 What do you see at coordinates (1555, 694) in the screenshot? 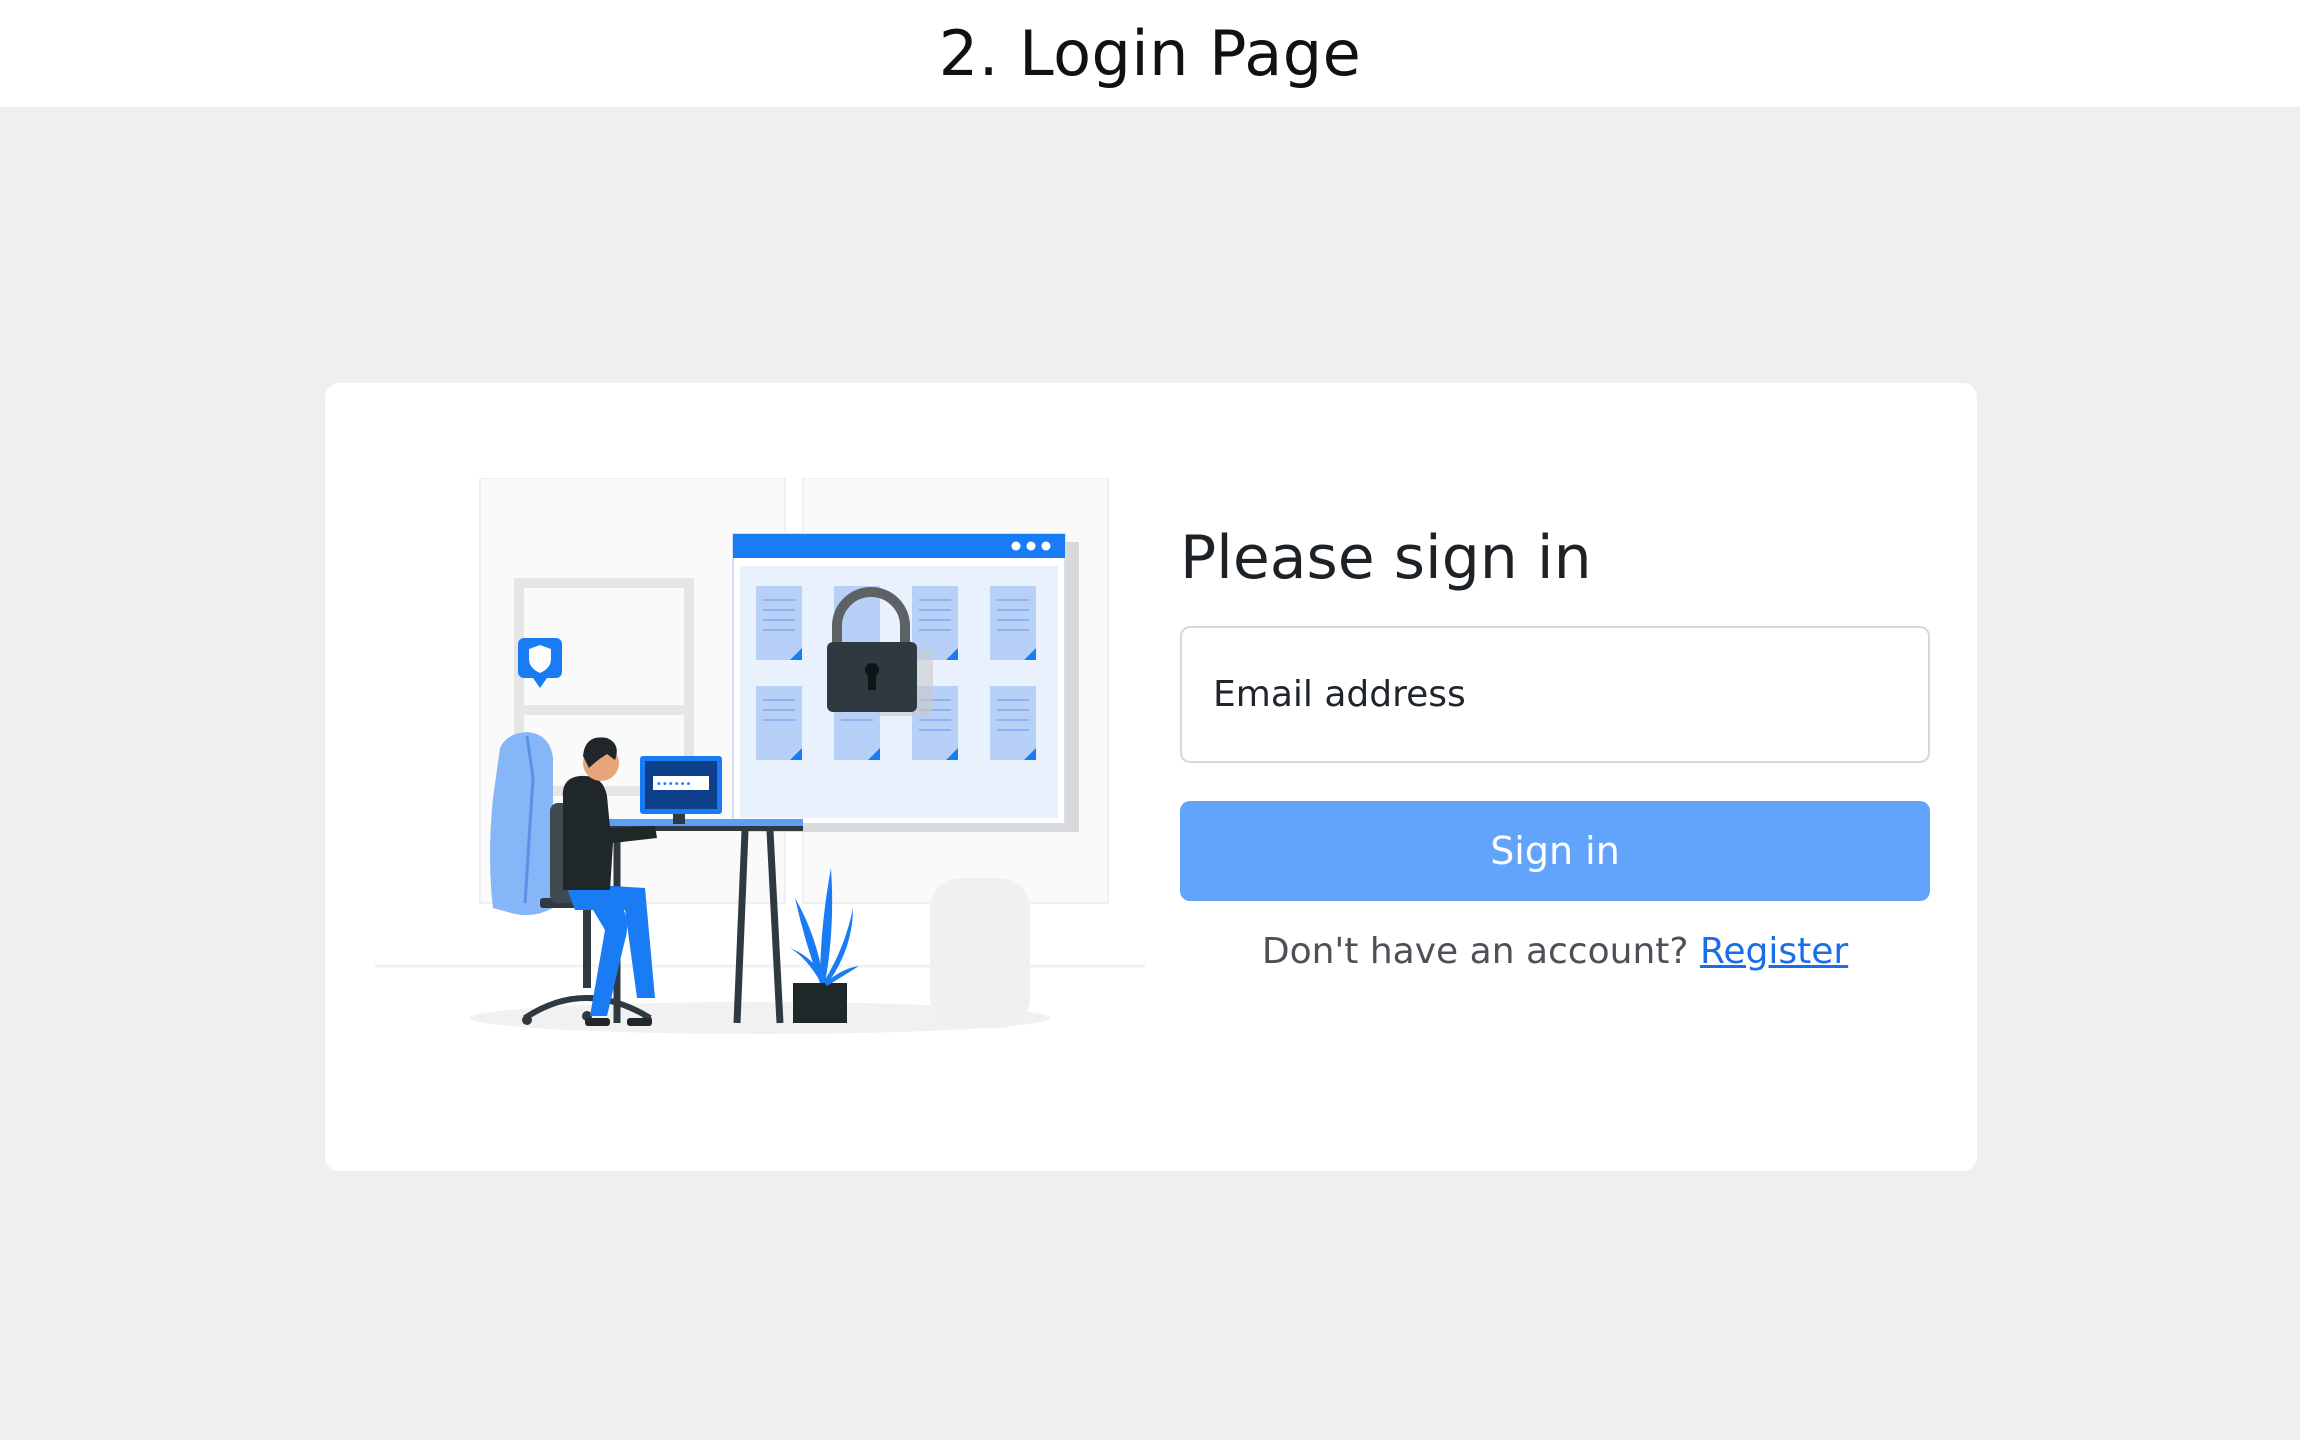
I see `email-field: Email address` at bounding box center [1555, 694].